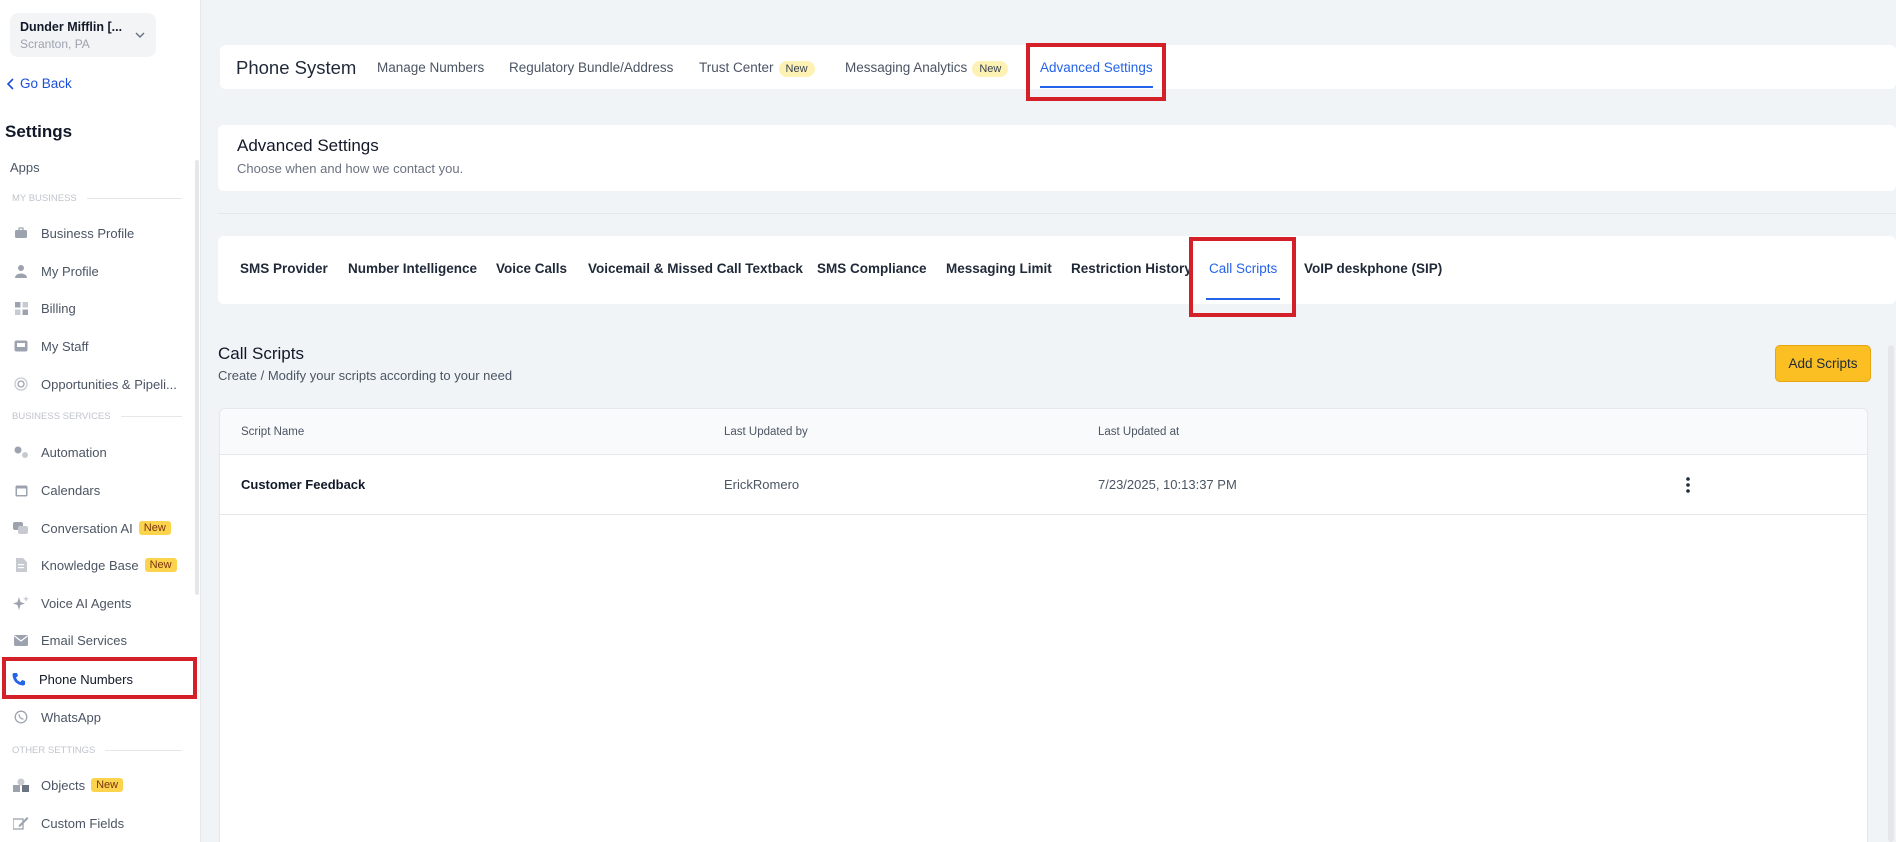 The height and width of the screenshot is (842, 1896). What do you see at coordinates (1131, 268) in the screenshot?
I see `tab-restriction-history: Restriction History` at bounding box center [1131, 268].